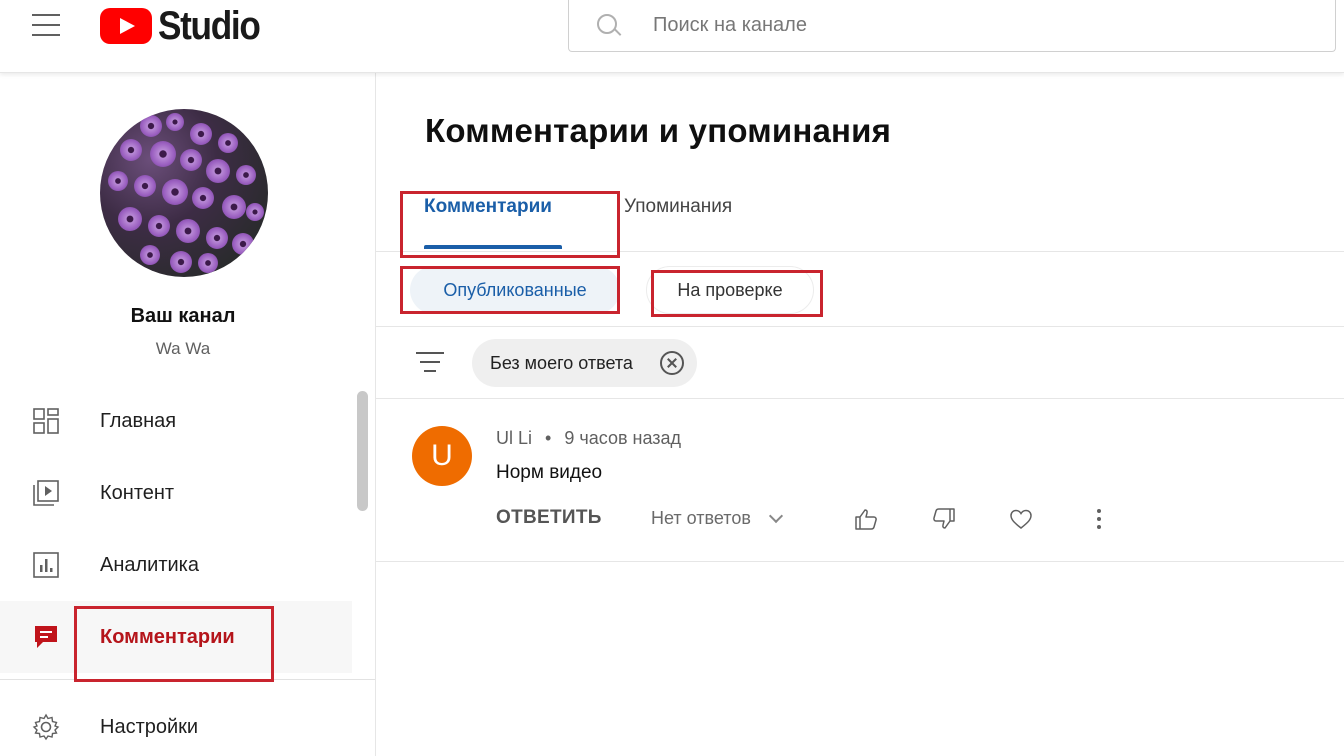  What do you see at coordinates (549, 518) in the screenshot?
I see `reply-button: ОТВЕТИТЬ` at bounding box center [549, 518].